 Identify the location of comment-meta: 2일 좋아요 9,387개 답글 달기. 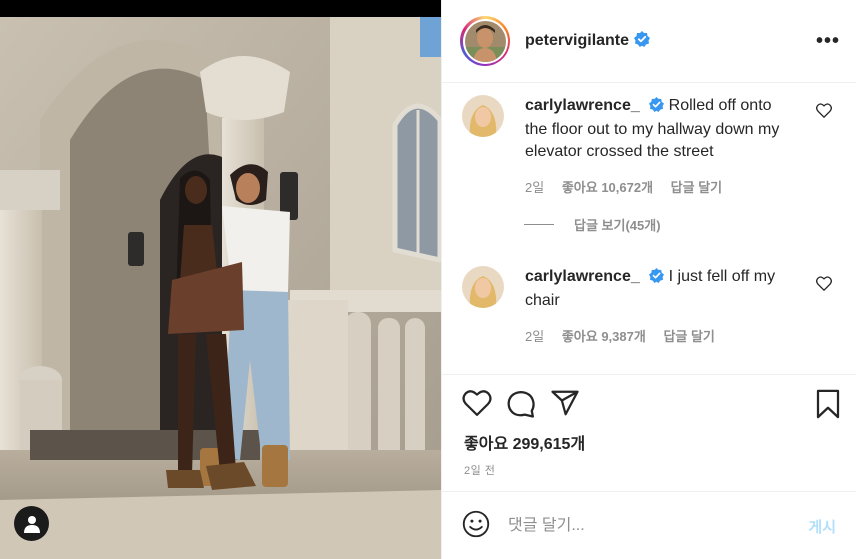
(678, 335).